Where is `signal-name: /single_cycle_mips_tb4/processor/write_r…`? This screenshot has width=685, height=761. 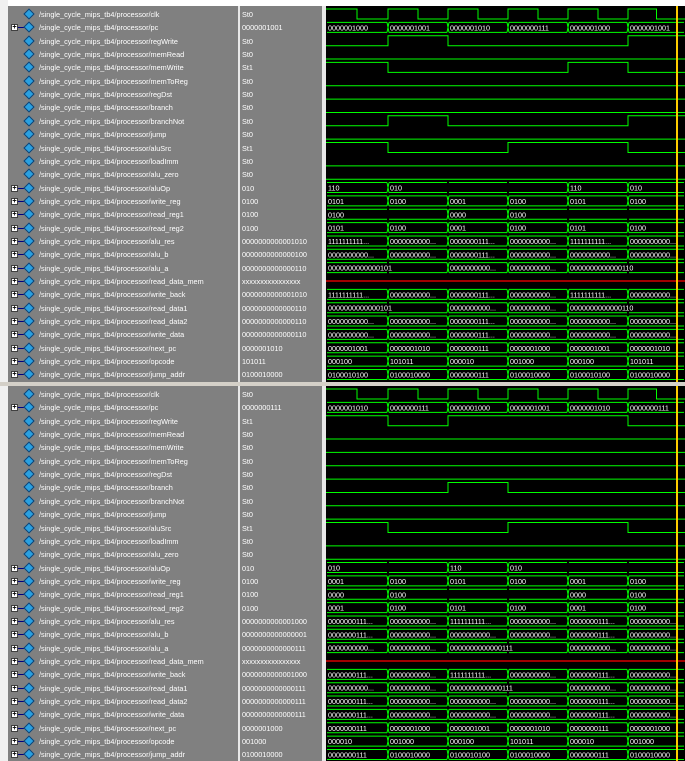 signal-name: /single_cycle_mips_tb4/processor/write_r… is located at coordinates (110, 201).